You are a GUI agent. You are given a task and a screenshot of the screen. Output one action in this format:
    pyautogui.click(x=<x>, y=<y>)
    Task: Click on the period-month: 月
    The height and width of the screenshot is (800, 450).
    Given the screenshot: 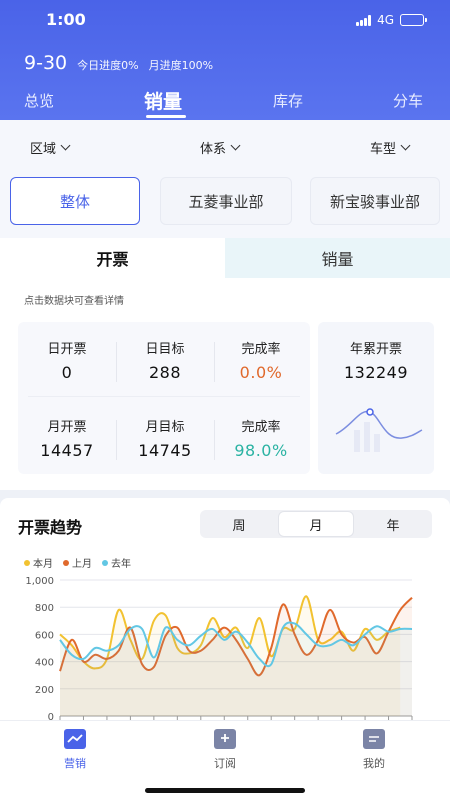 What is the action you would take?
    pyautogui.click(x=316, y=524)
    